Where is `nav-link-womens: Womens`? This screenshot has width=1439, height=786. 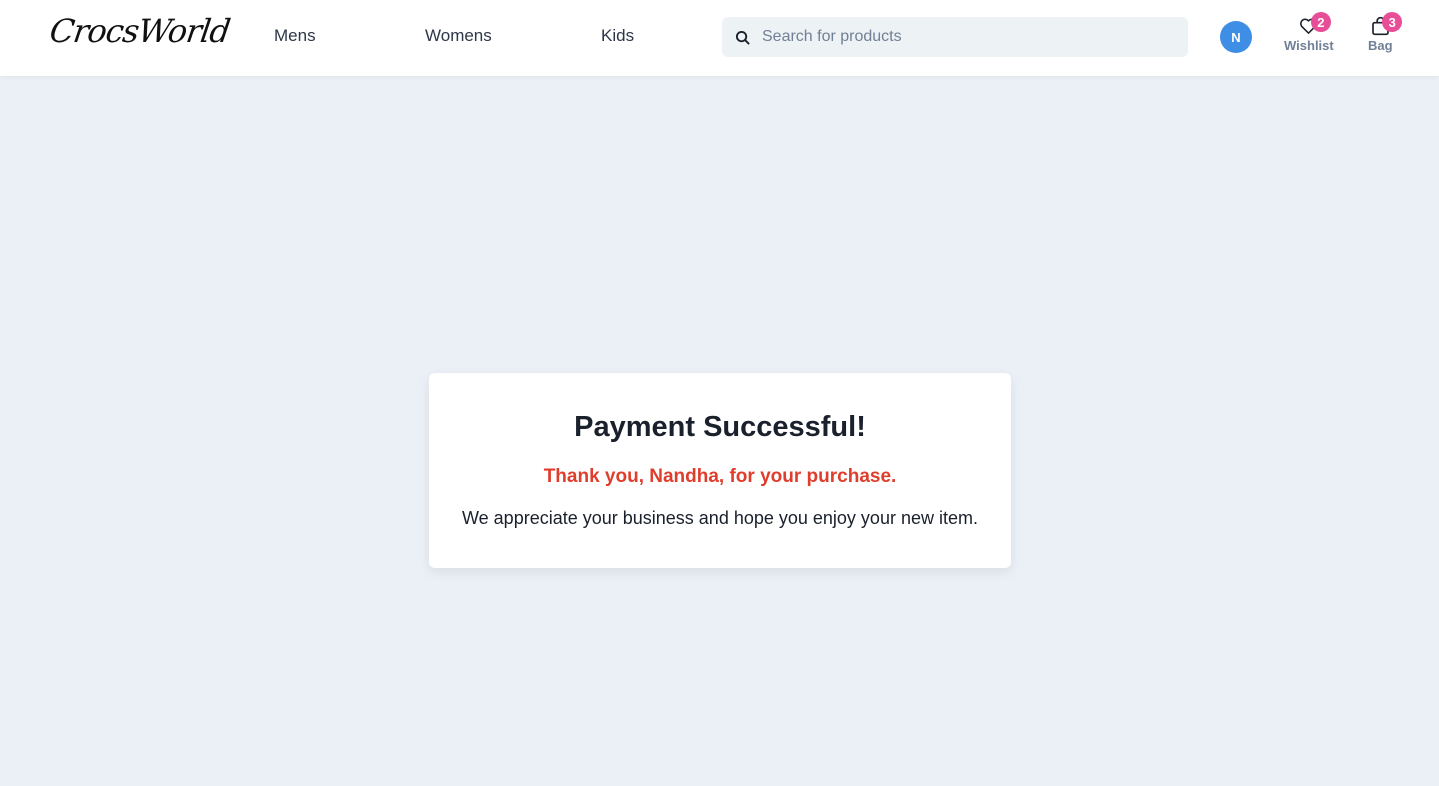
nav-link-womens: Womens is located at coordinates (458, 36).